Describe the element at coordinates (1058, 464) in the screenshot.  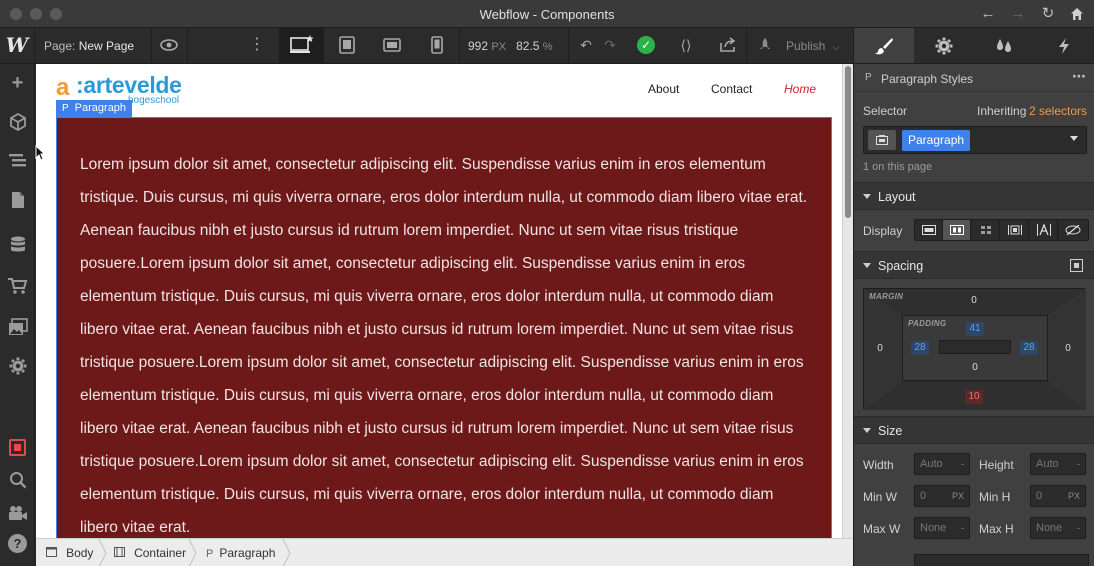
I see `height-field: Auto -` at that location.